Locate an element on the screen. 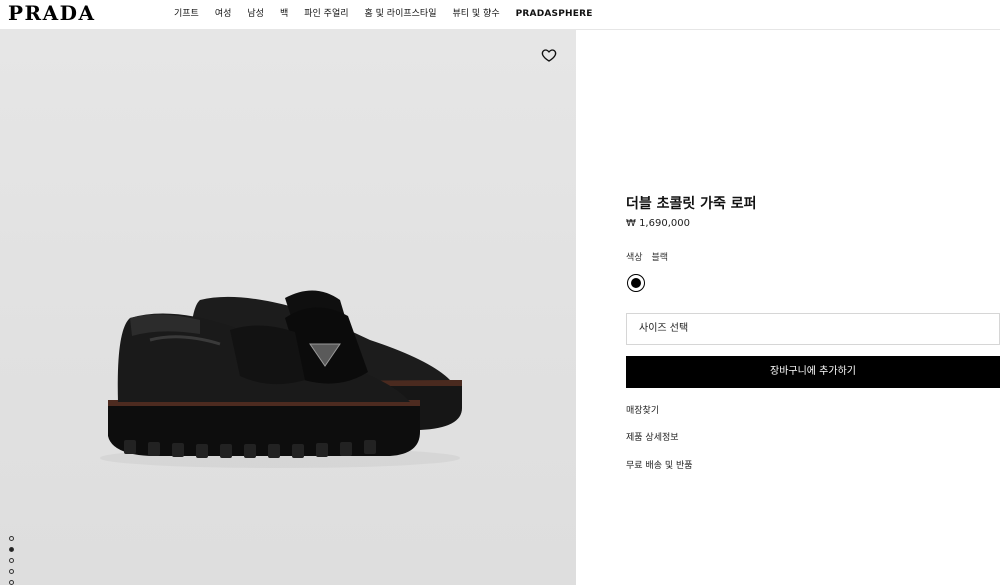  product-title: 더블 초콜릿 가죽 로퍼 is located at coordinates (691, 204).